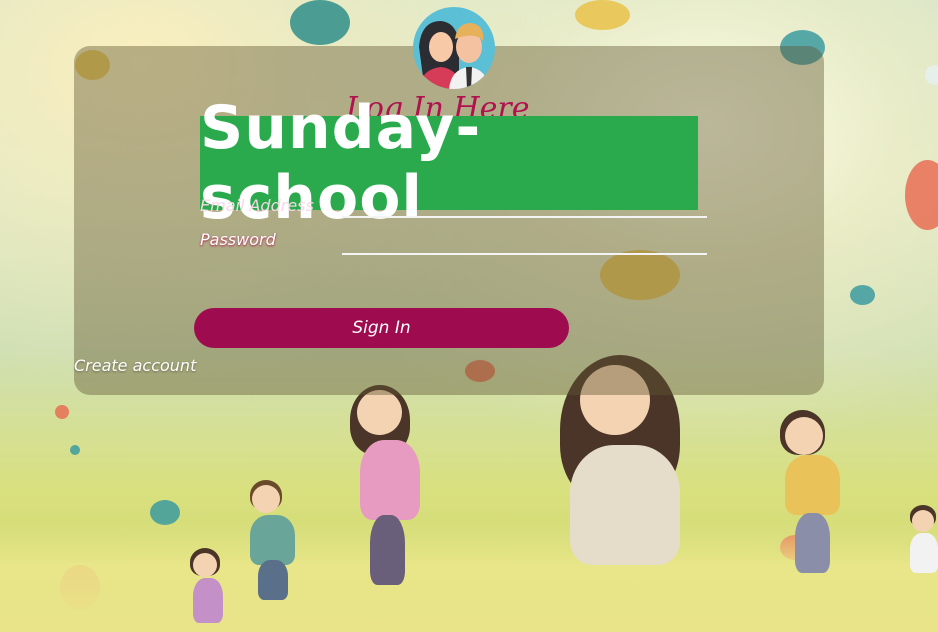 Image resolution: width=938 pixels, height=632 pixels. I want to click on sign-in-button: Sign In, so click(381, 328).